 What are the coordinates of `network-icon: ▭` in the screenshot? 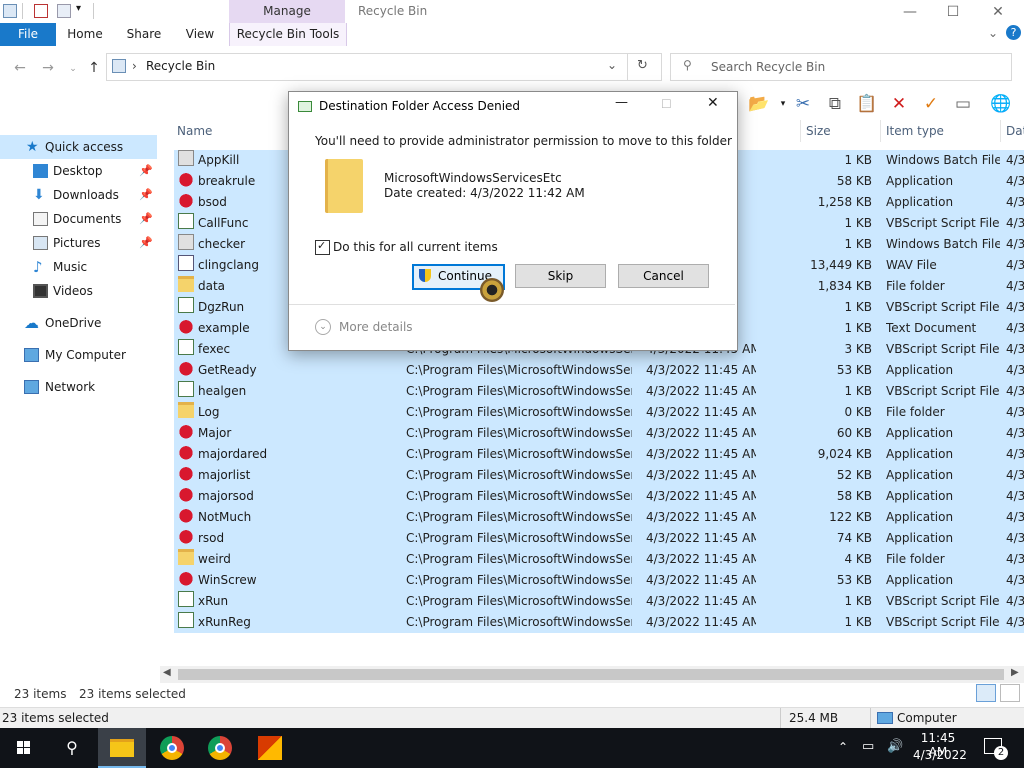 It's located at (868, 746).